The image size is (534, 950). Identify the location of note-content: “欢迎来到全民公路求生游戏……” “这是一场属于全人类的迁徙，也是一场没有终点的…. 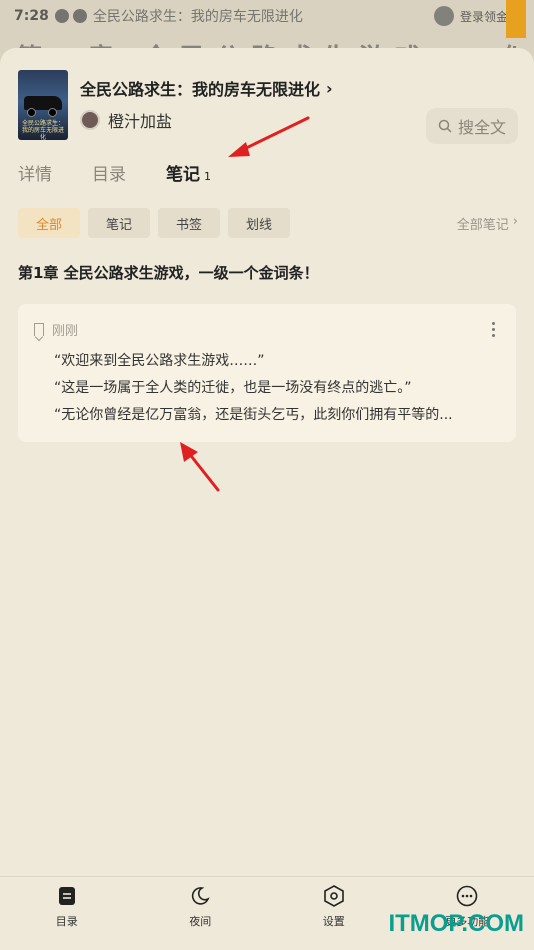
(279, 388).